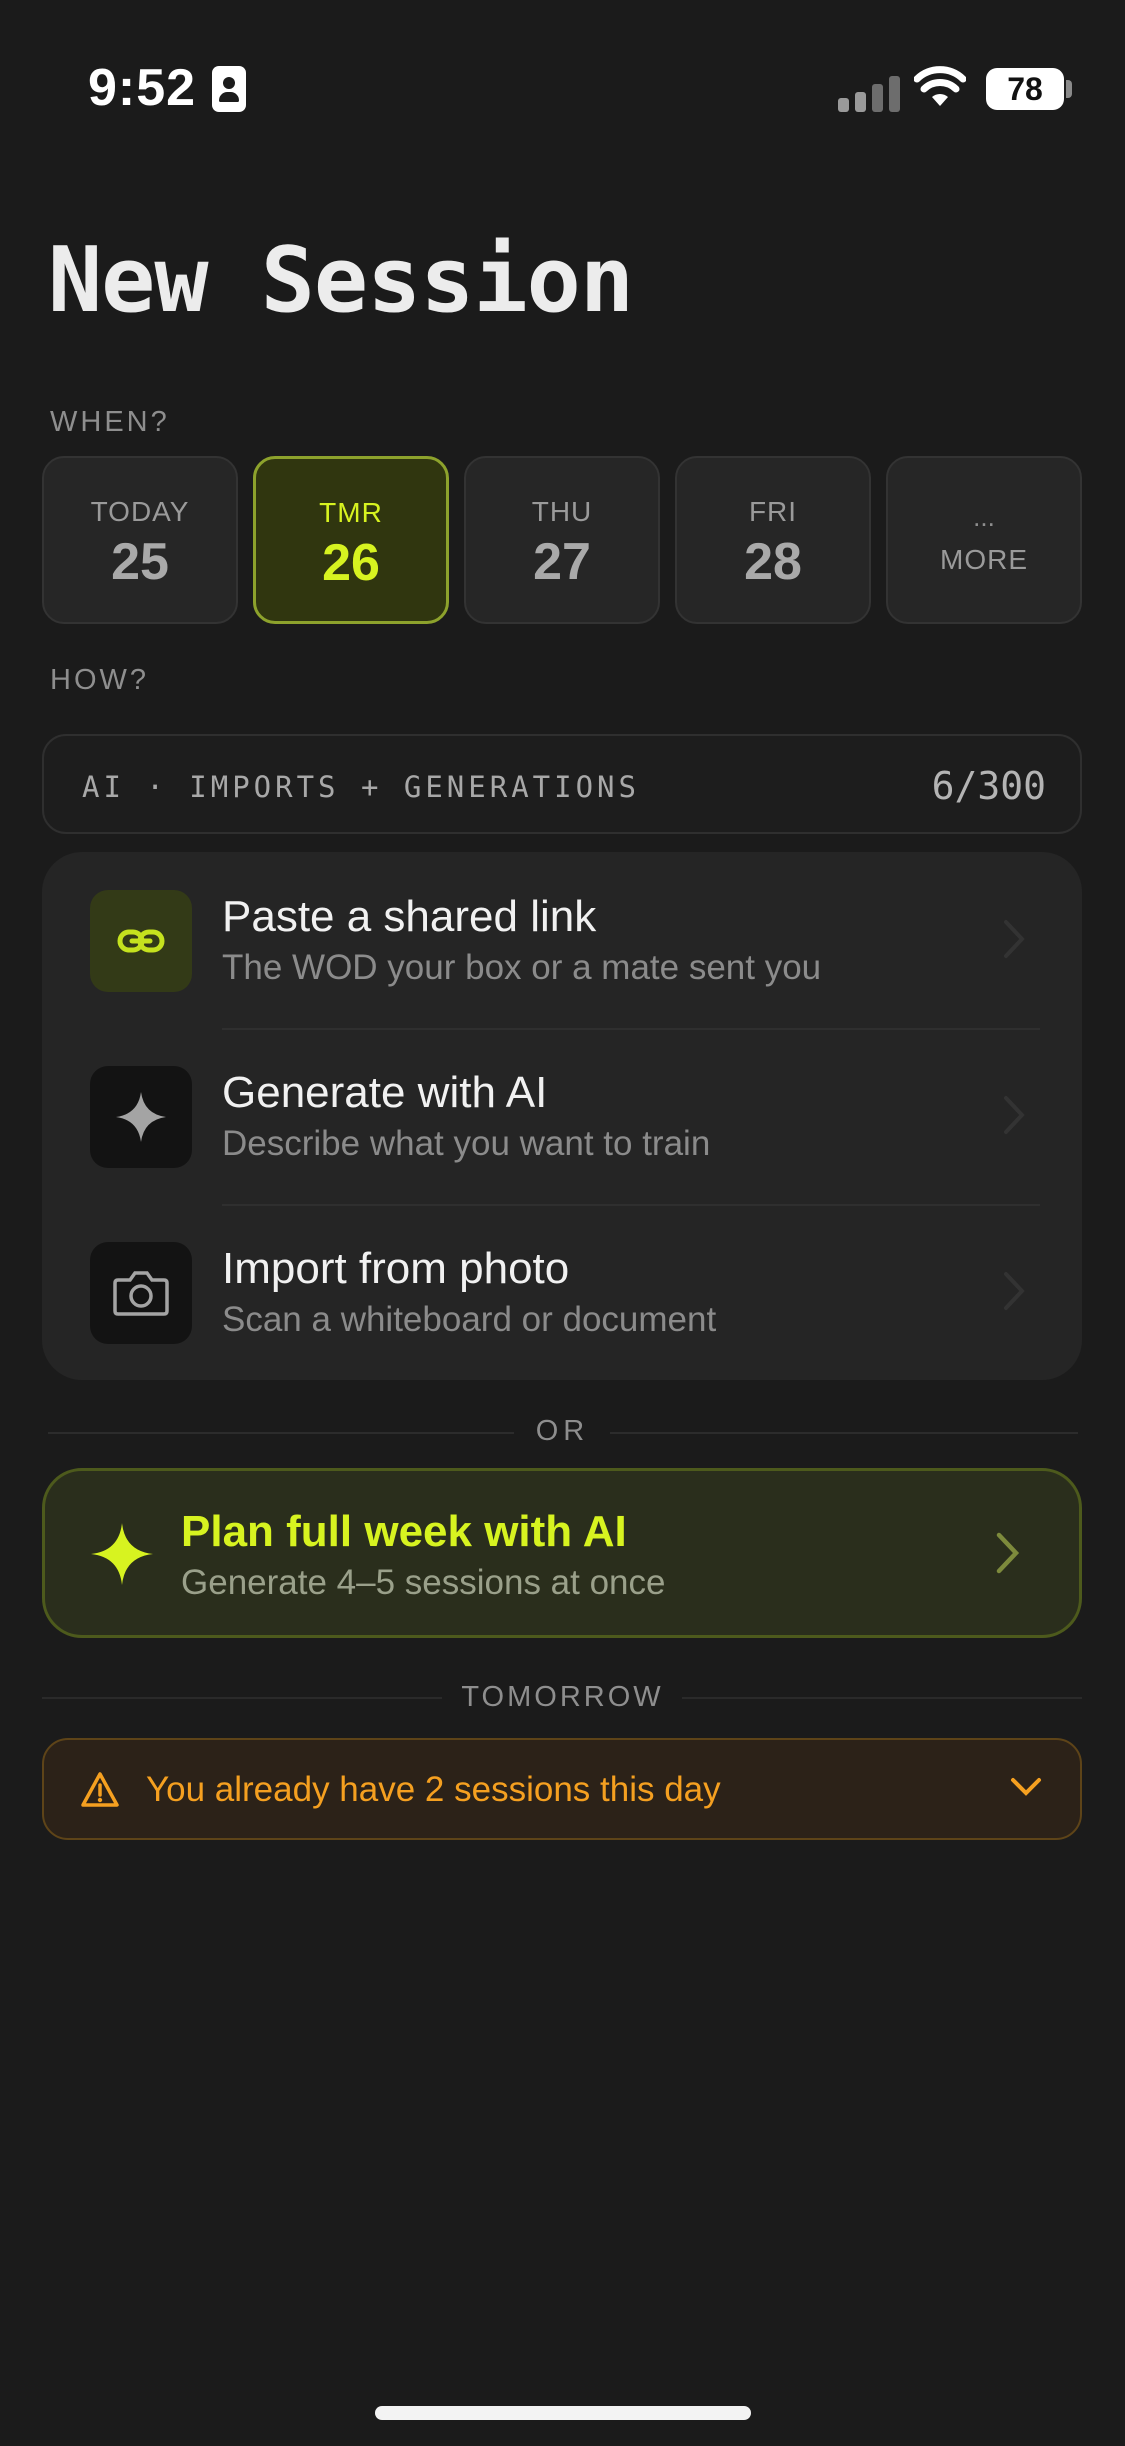  I want to click on day-chip-tomorrow: TMR 26, so click(351, 540).